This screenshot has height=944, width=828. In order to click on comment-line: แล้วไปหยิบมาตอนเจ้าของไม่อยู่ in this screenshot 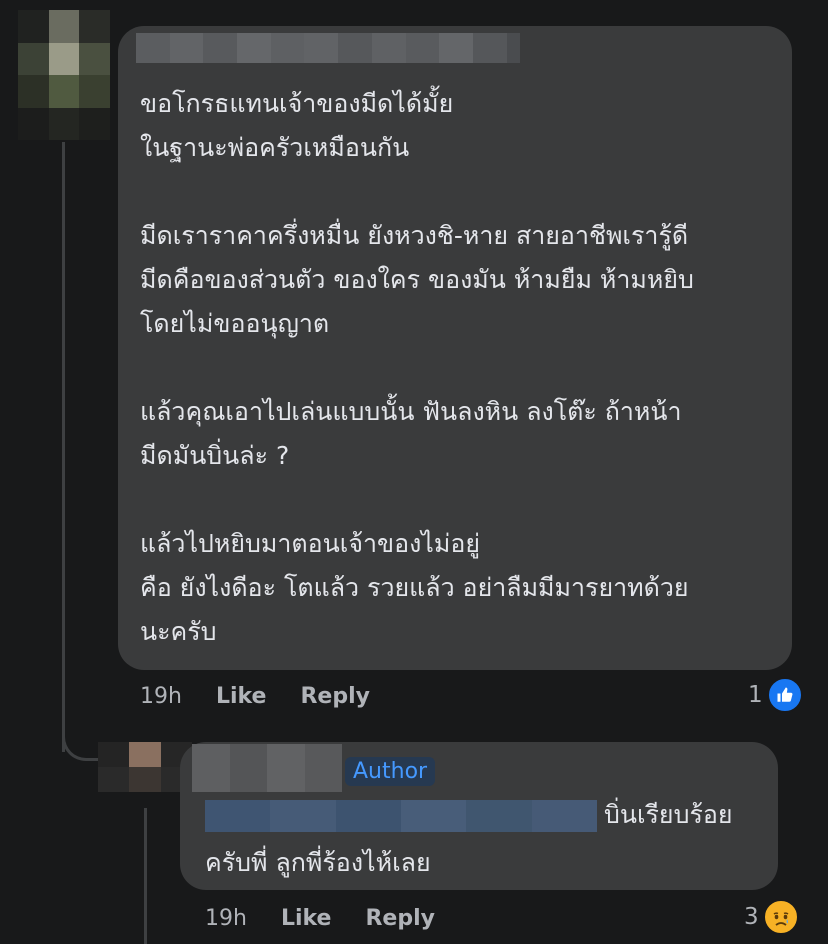, I will do `click(310, 543)`.